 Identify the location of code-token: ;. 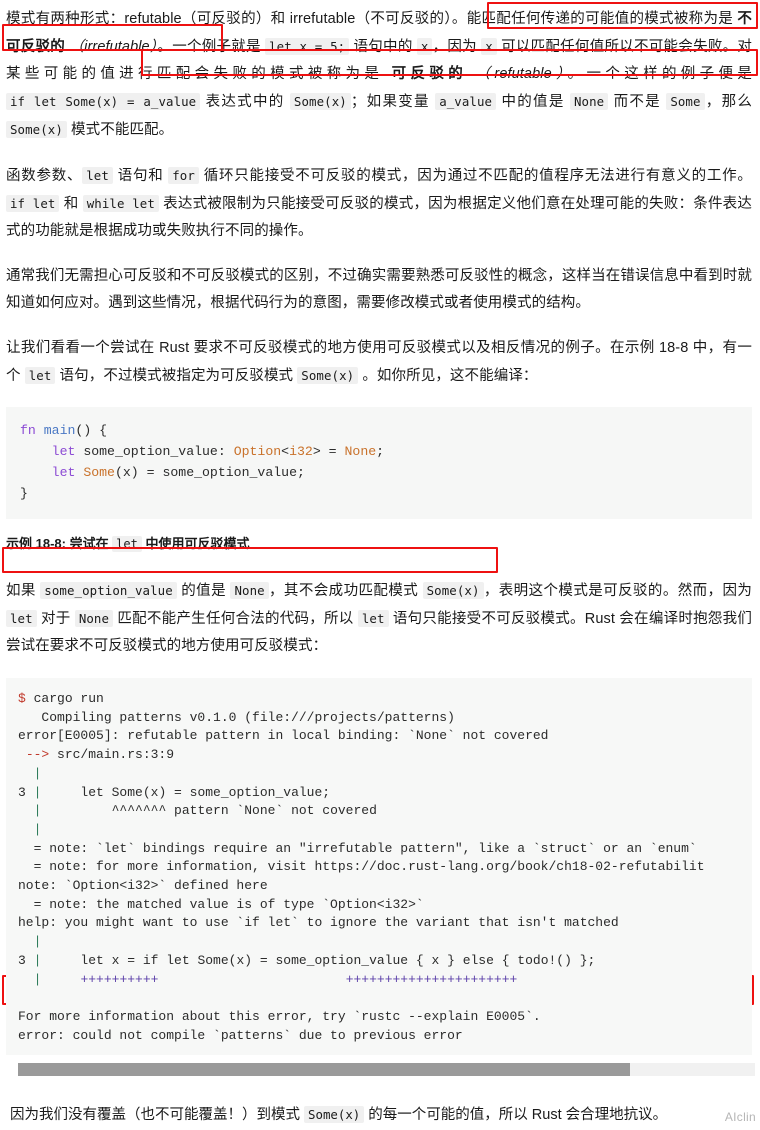
(380, 451).